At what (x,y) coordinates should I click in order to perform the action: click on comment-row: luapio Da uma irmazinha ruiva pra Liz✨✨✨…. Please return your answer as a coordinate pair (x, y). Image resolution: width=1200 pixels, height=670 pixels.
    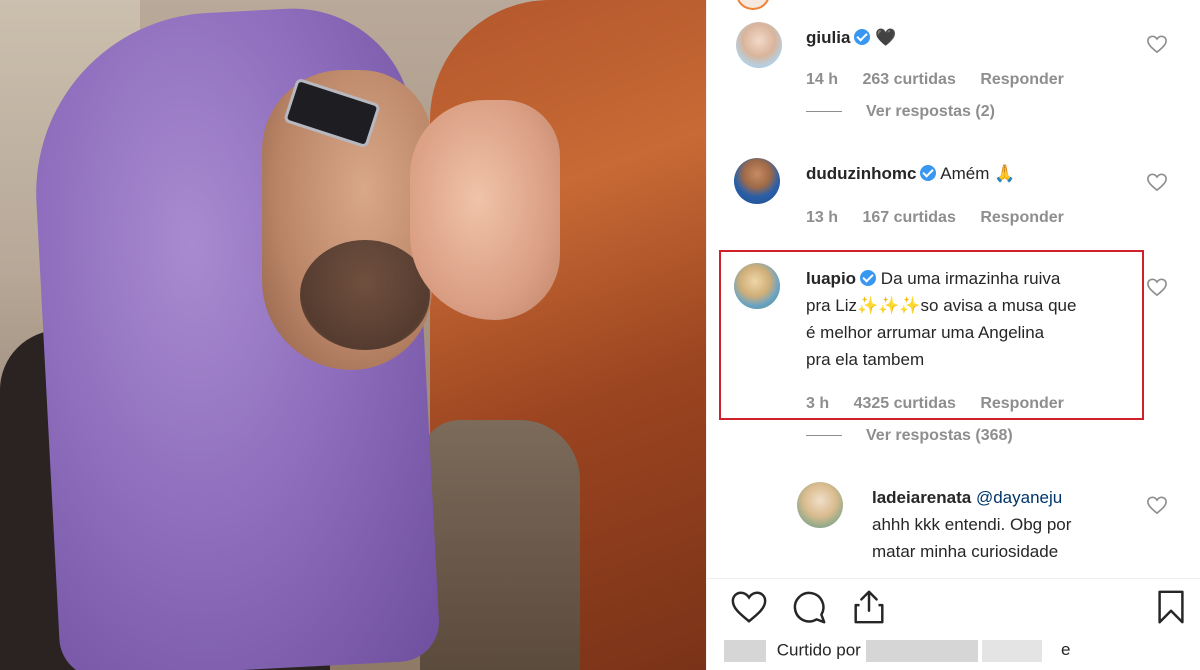
    Looking at the image, I should click on (971, 319).